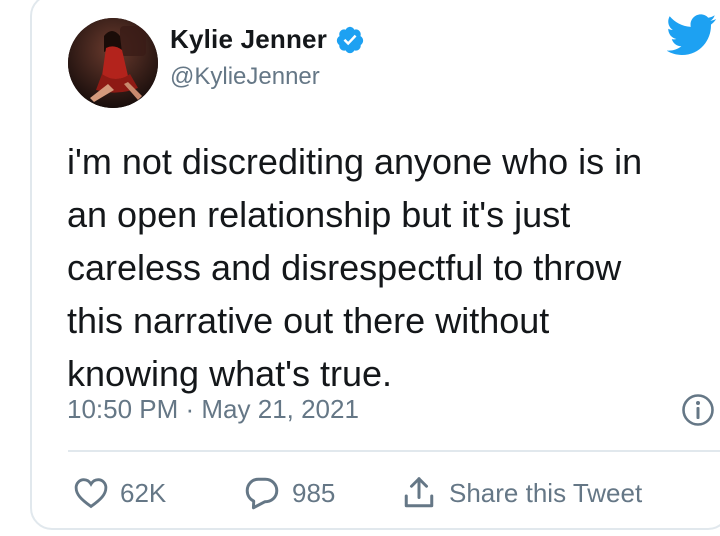 The height and width of the screenshot is (536, 720). Describe the element at coordinates (698, 410) in the screenshot. I see `info-icon` at that location.